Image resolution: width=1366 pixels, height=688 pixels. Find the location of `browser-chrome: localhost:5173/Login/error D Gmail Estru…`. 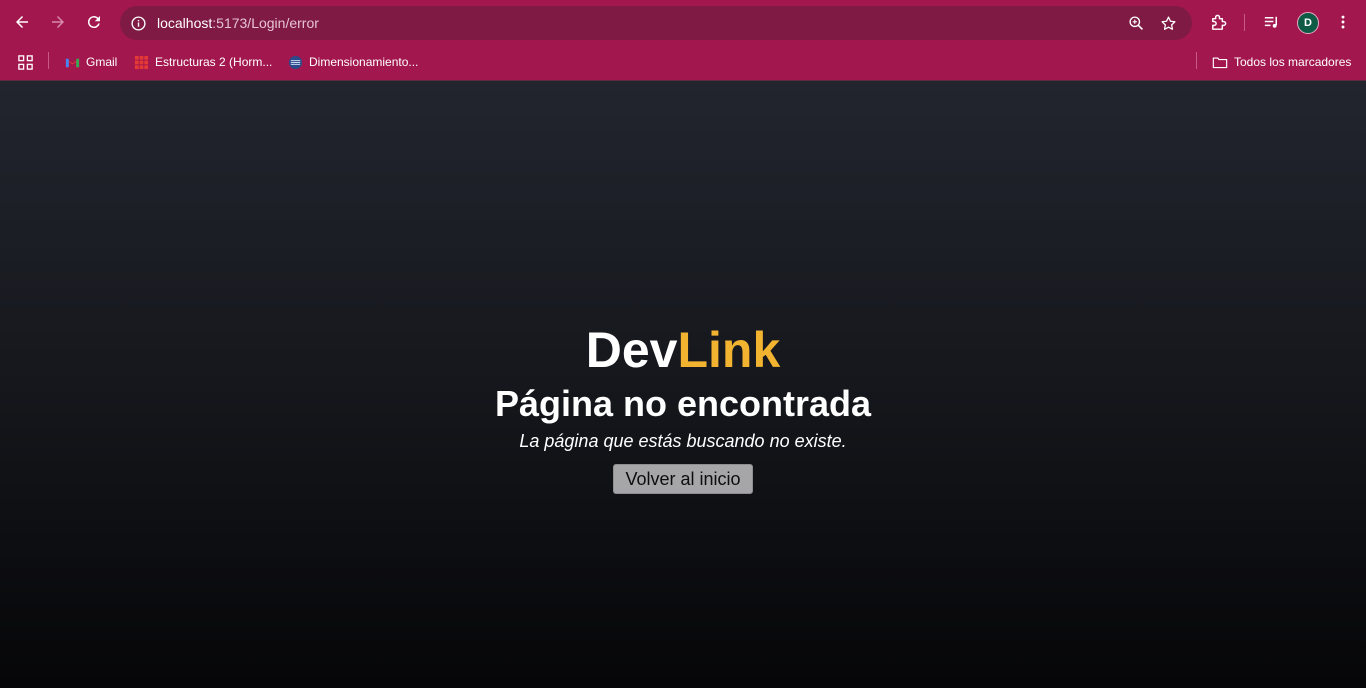

browser-chrome: localhost:5173/Login/error D Gmail Estru… is located at coordinates (683, 40).